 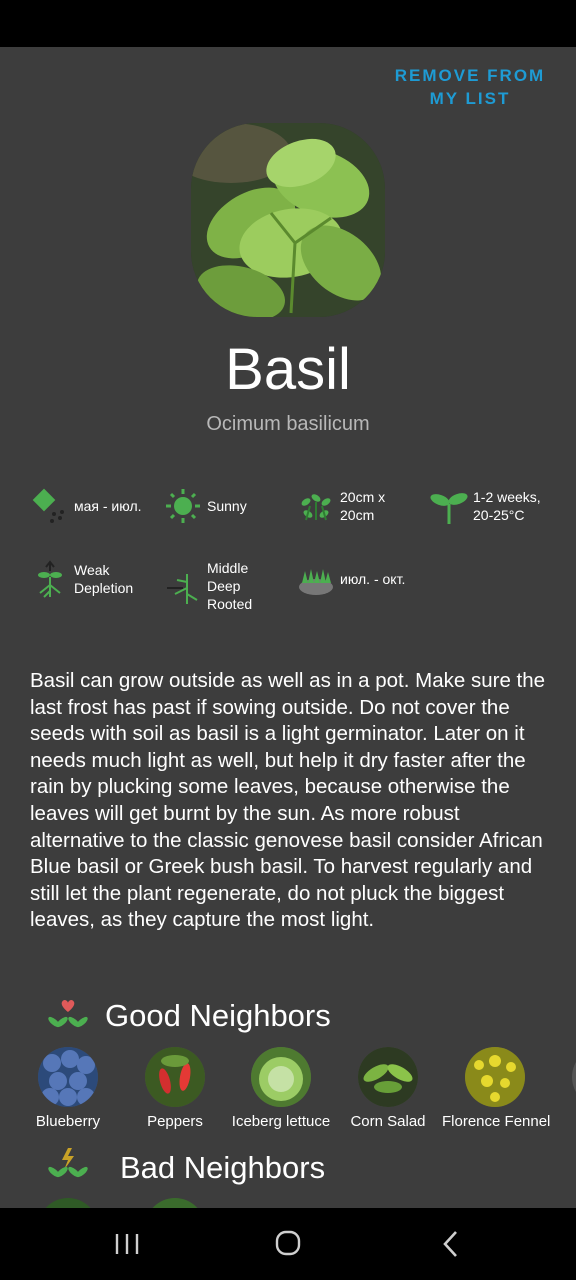 I want to click on iceberg-thumbnail, so click(x=281, y=1077).